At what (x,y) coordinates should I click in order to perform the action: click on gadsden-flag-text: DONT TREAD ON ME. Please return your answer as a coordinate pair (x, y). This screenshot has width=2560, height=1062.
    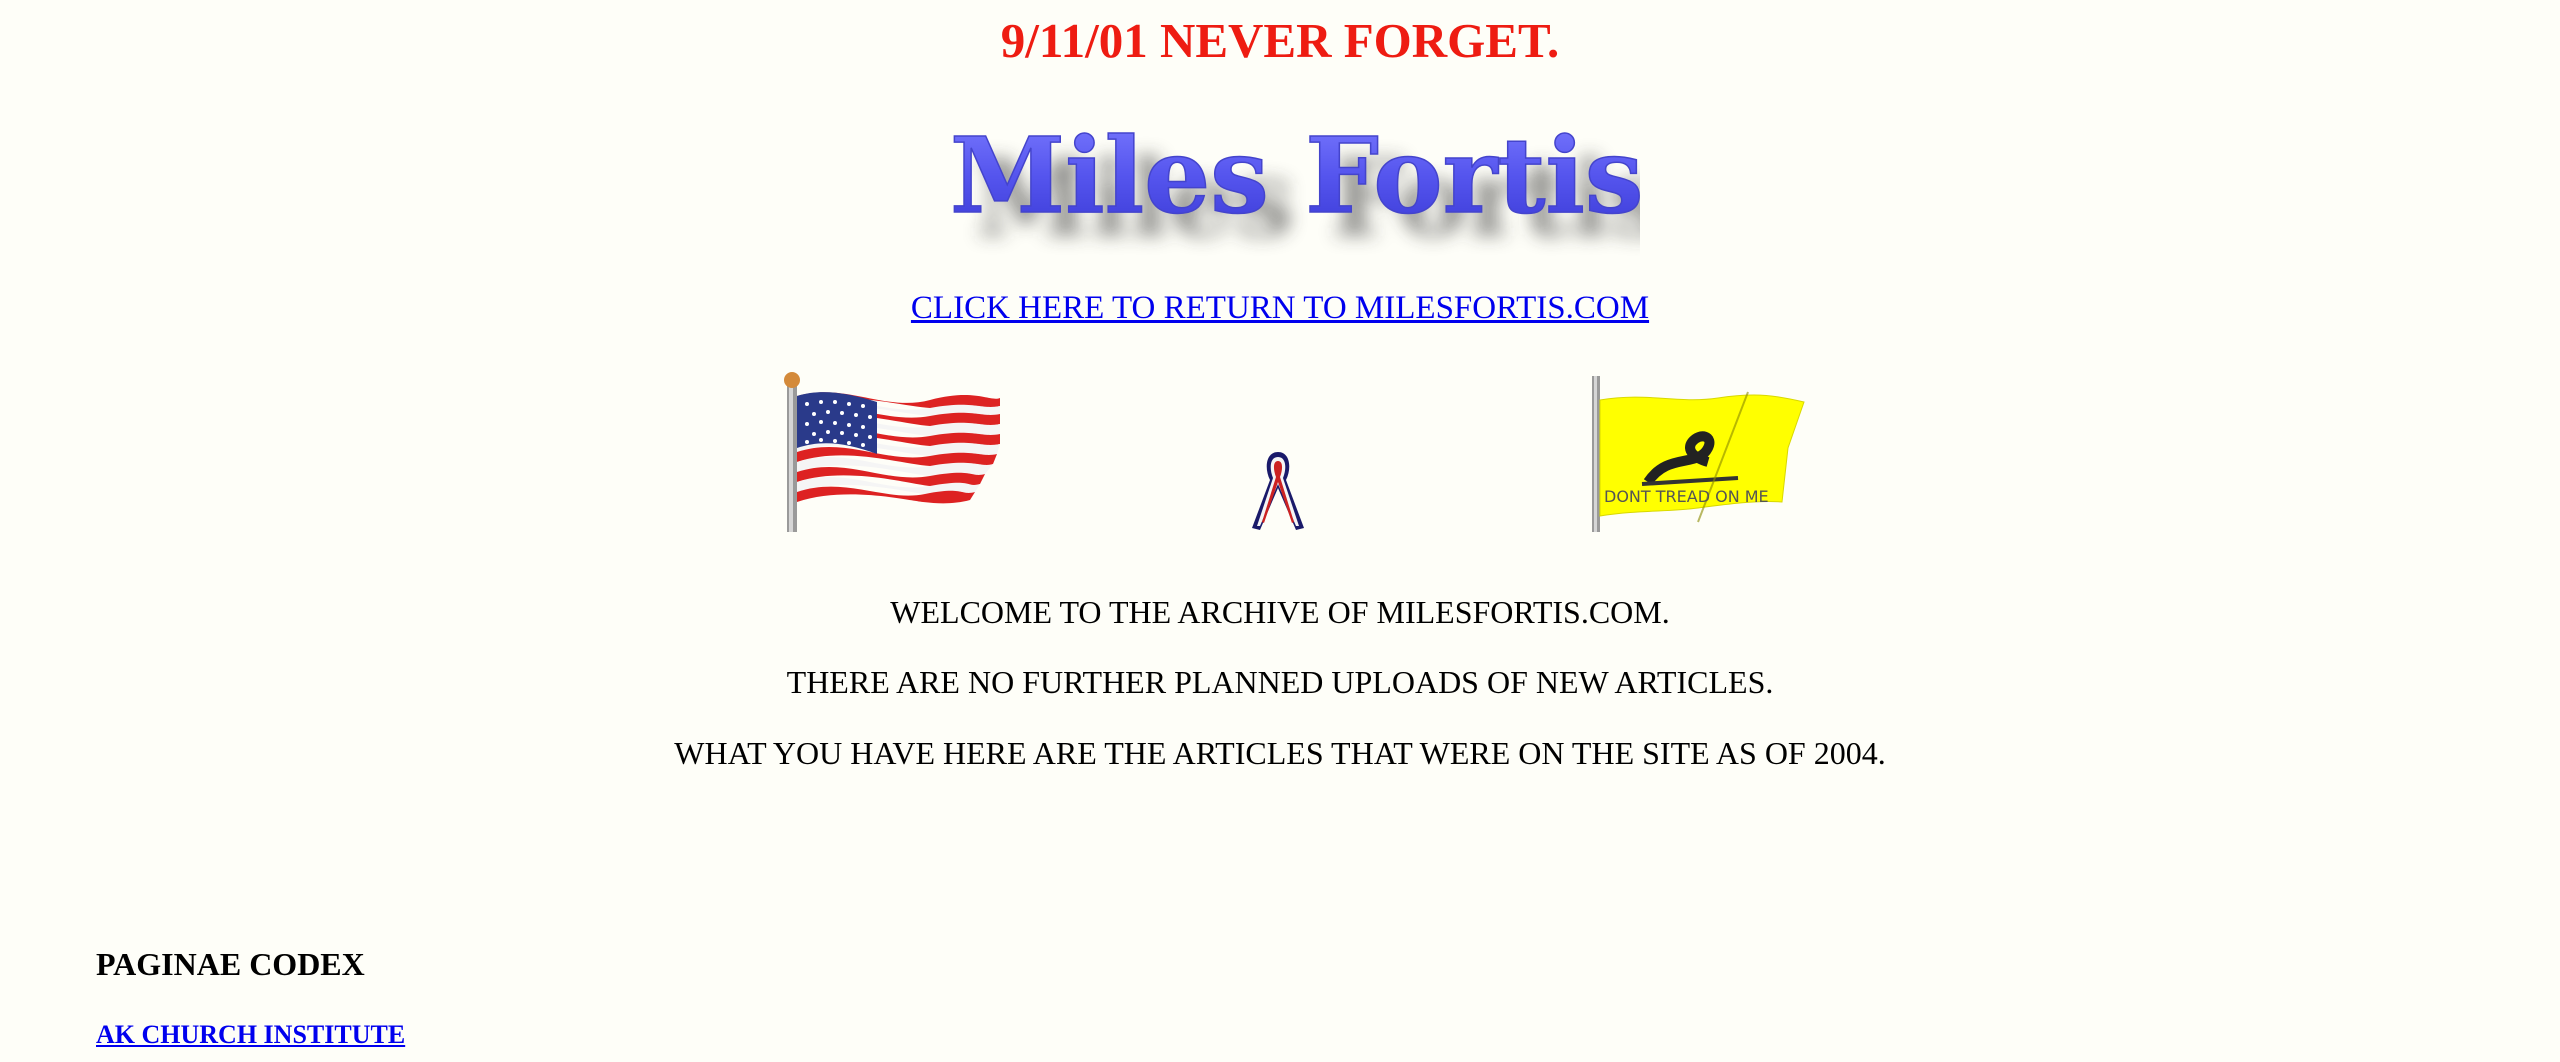
    Looking at the image, I should click on (1686, 496).